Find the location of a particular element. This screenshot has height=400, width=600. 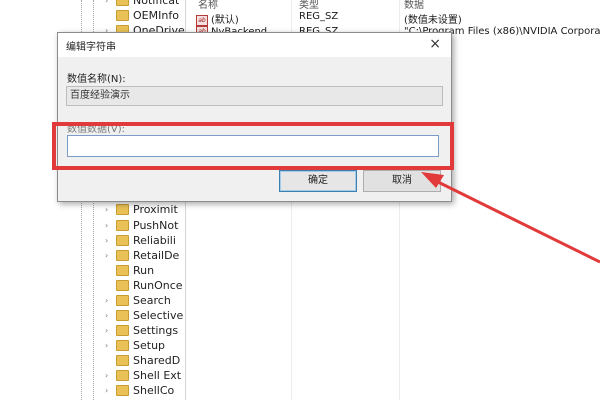

tree-item: › Notificat is located at coordinates (145, 4).